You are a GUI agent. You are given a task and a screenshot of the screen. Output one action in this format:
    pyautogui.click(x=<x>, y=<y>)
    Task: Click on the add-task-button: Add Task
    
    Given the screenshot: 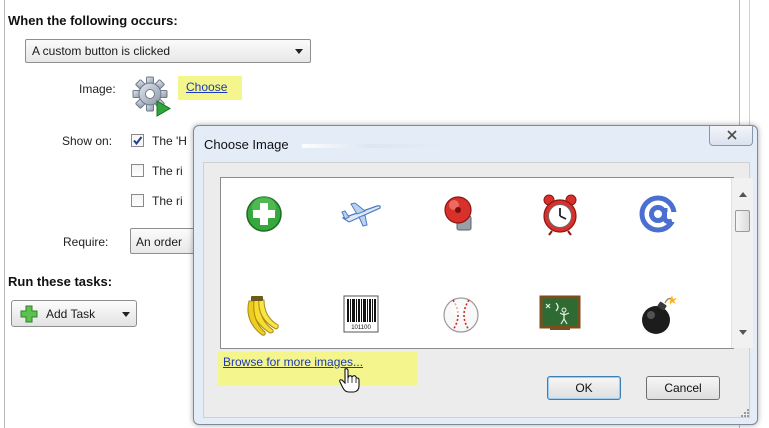 What is the action you would take?
    pyautogui.click(x=74, y=313)
    